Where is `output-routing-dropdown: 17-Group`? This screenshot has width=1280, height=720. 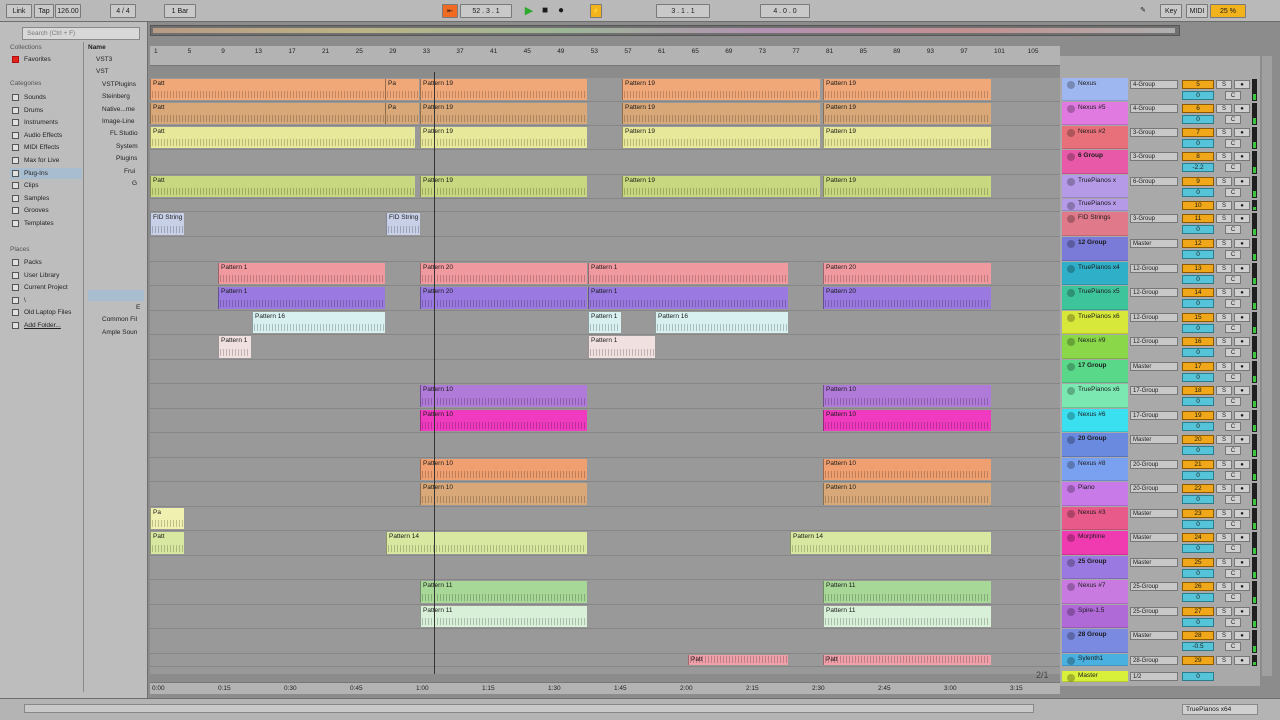 output-routing-dropdown: 17-Group is located at coordinates (1154, 390).